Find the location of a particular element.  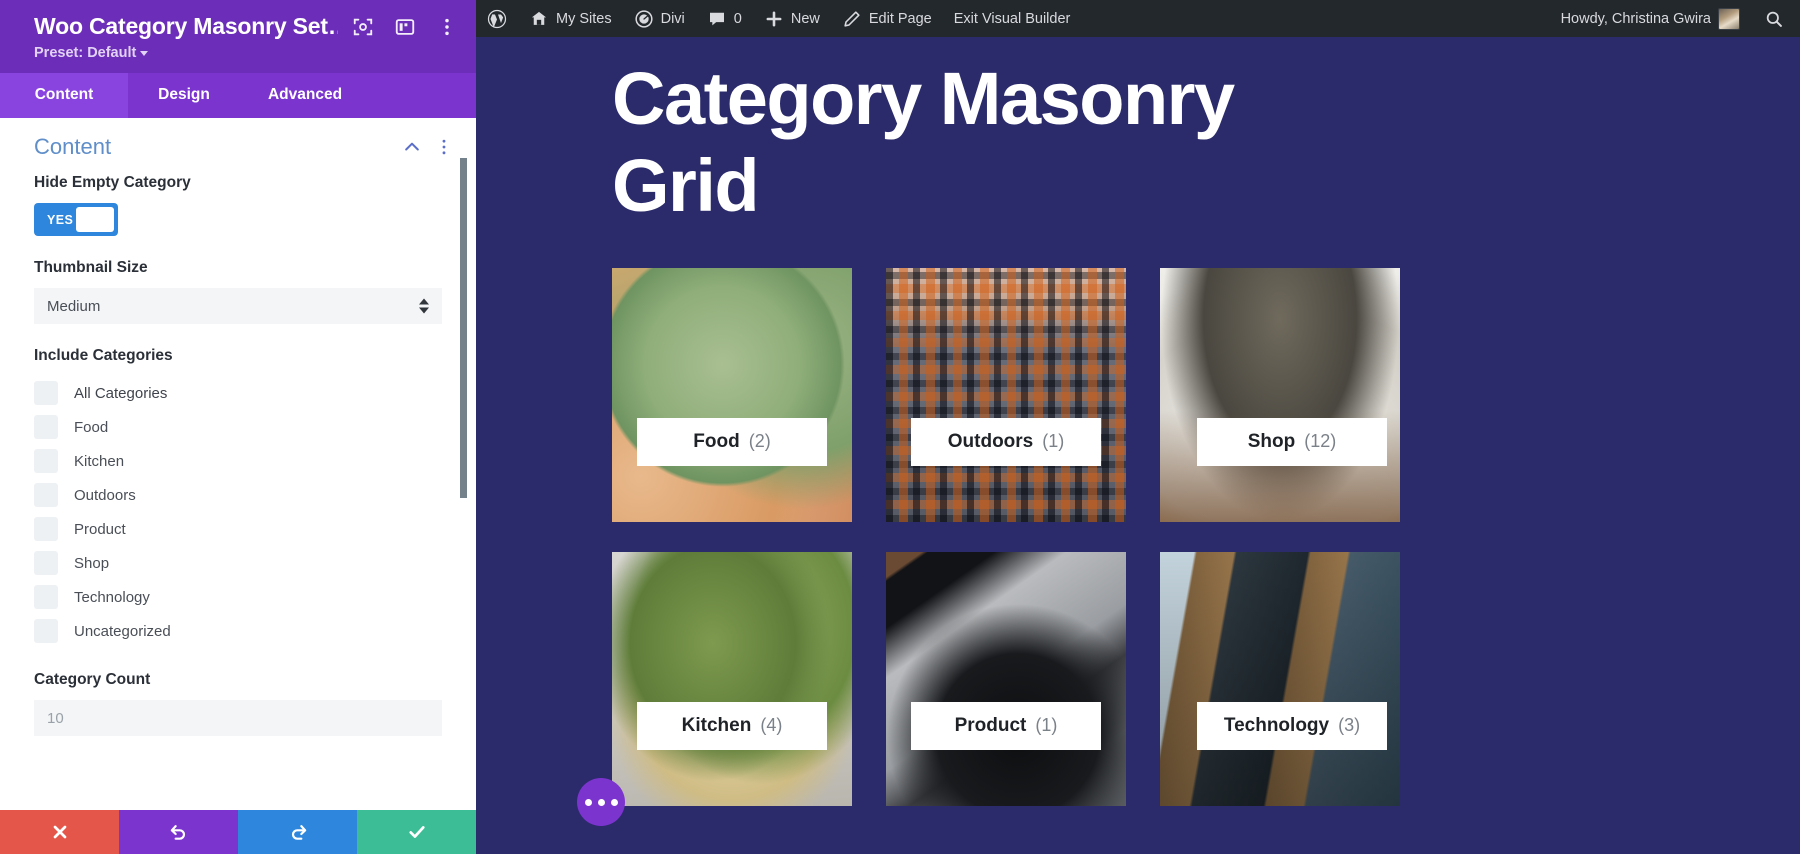

wordpress-logo-icon is located at coordinates (497, 18).